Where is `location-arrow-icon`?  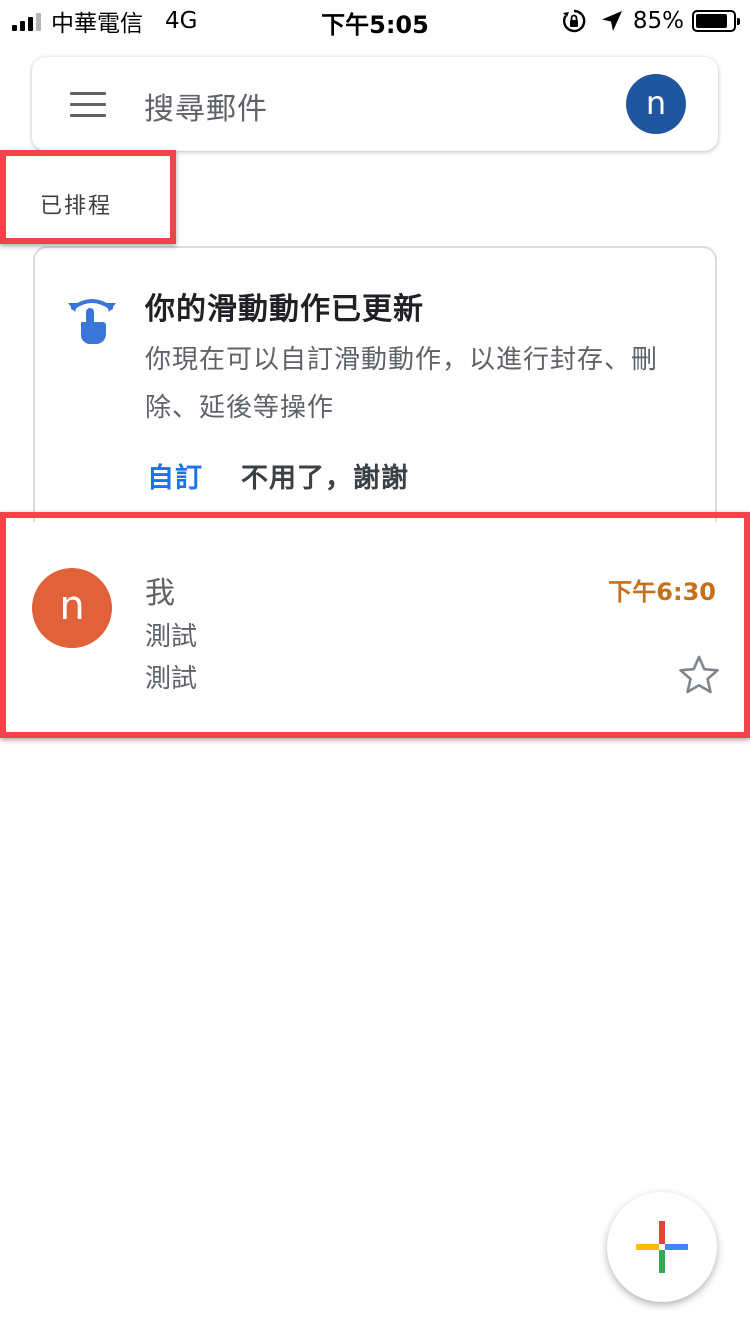
location-arrow-icon is located at coordinates (611, 21).